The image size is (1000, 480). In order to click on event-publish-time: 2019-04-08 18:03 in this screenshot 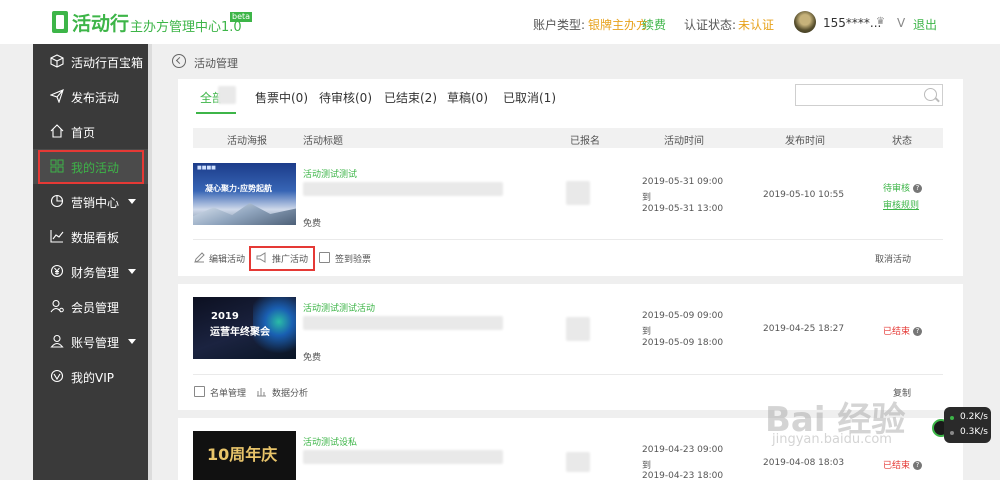, I will do `click(804, 463)`.